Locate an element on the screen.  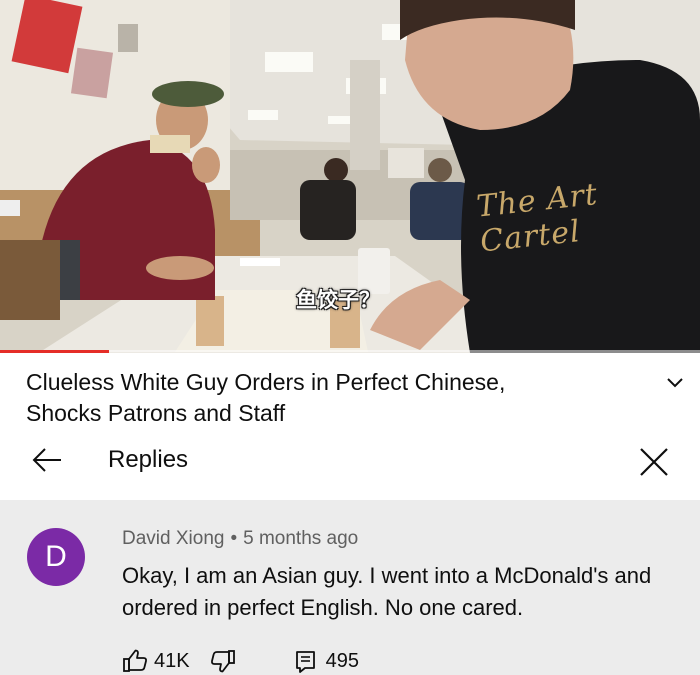
comment-actions: 41K 495 is located at coordinates (240, 661).